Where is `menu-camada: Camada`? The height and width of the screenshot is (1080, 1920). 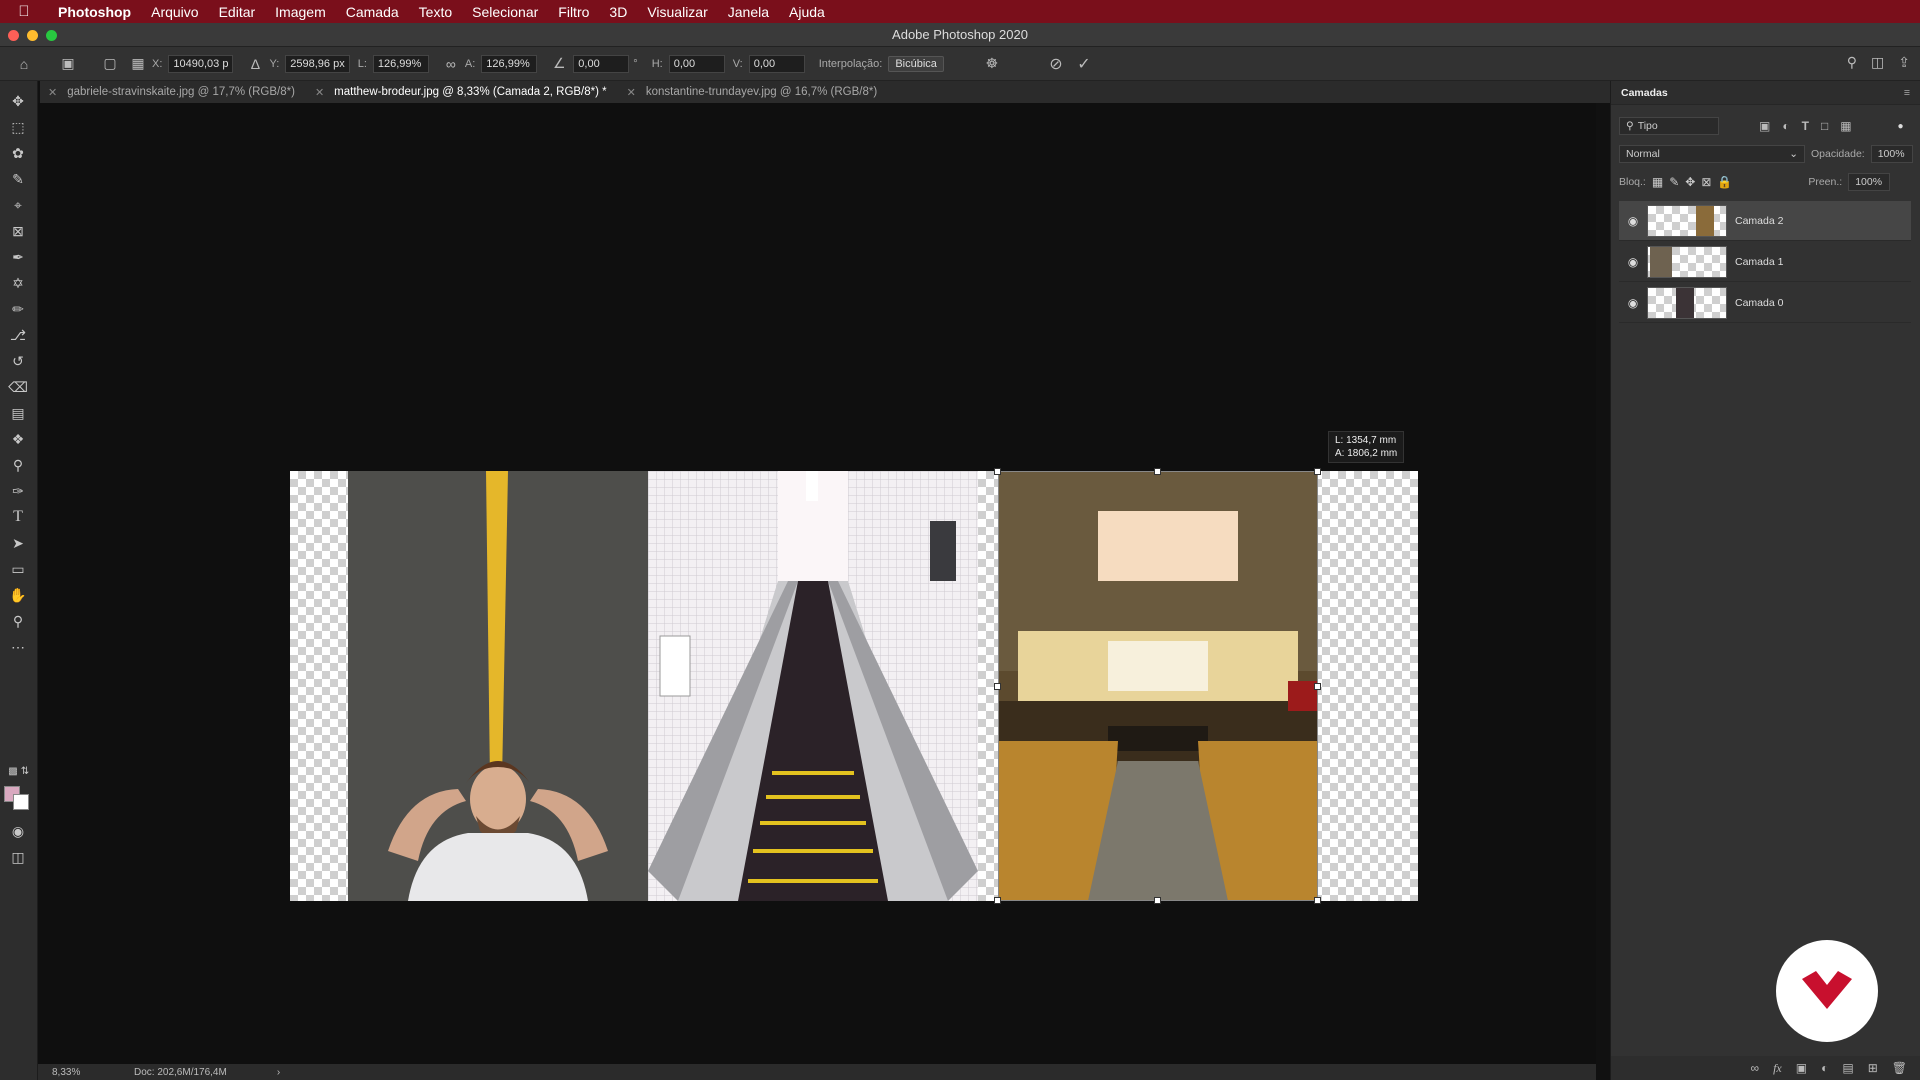
menu-camada: Camada is located at coordinates (372, 12).